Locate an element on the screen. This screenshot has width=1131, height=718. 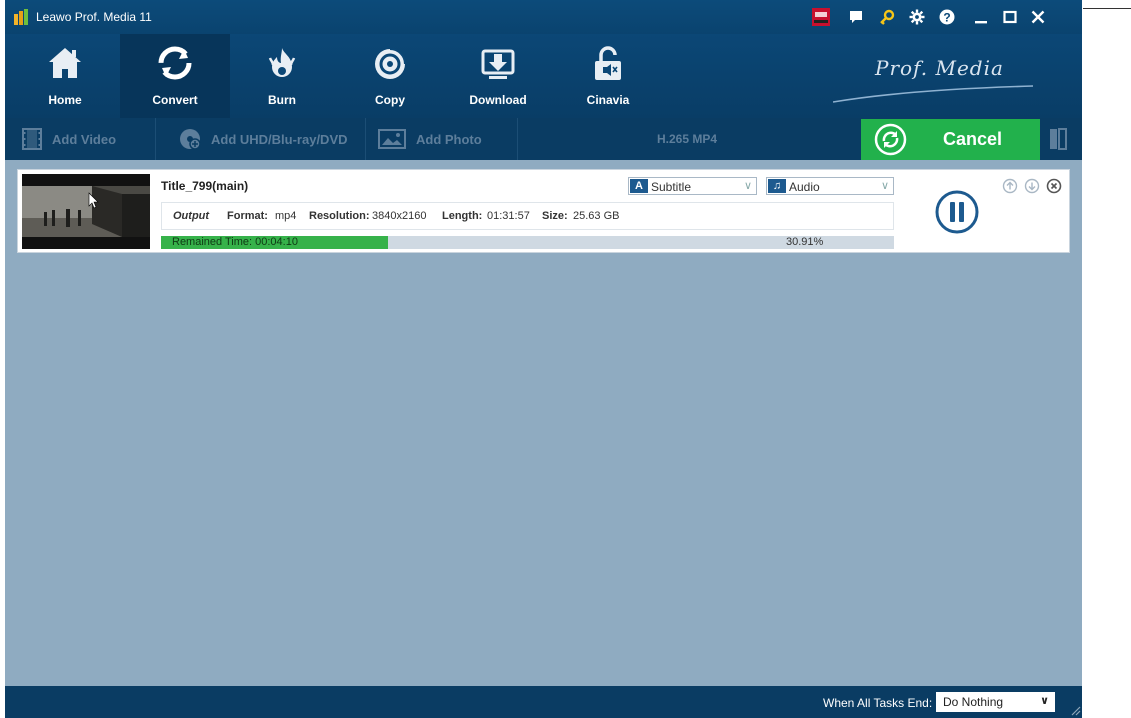
remaining-time: Remained Time: 00:04:10 is located at coordinates (235, 242).